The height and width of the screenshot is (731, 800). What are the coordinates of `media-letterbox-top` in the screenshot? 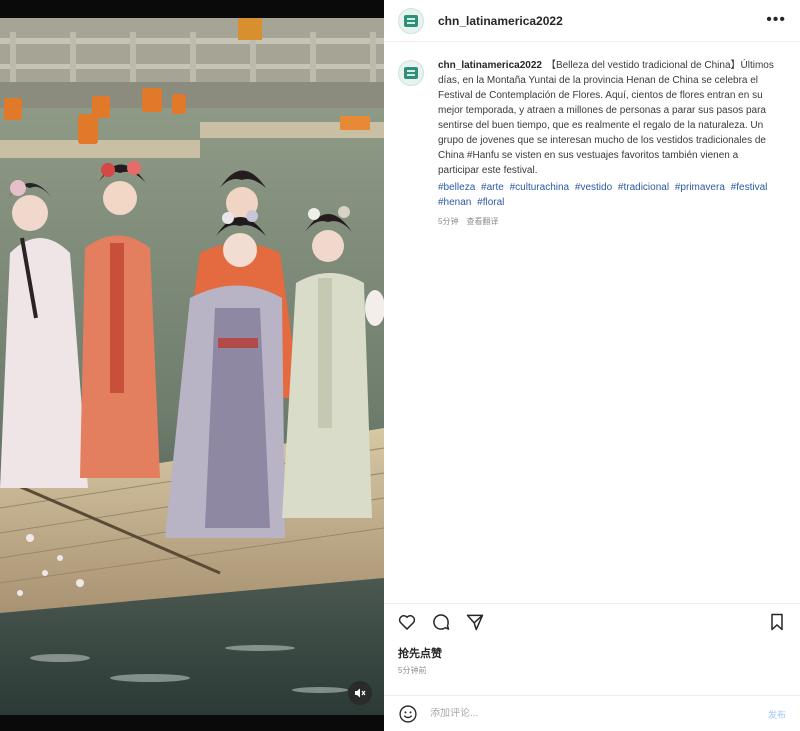 It's located at (192, 9).